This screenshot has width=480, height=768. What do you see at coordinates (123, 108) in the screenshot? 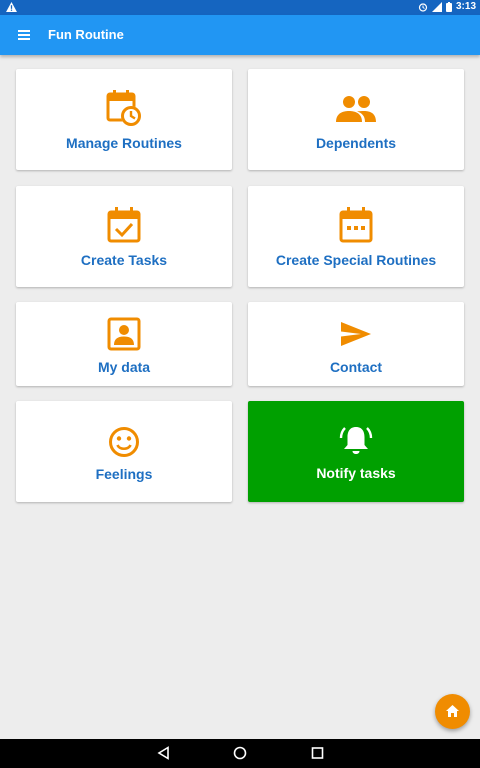
I see `calendar-clock-icon` at bounding box center [123, 108].